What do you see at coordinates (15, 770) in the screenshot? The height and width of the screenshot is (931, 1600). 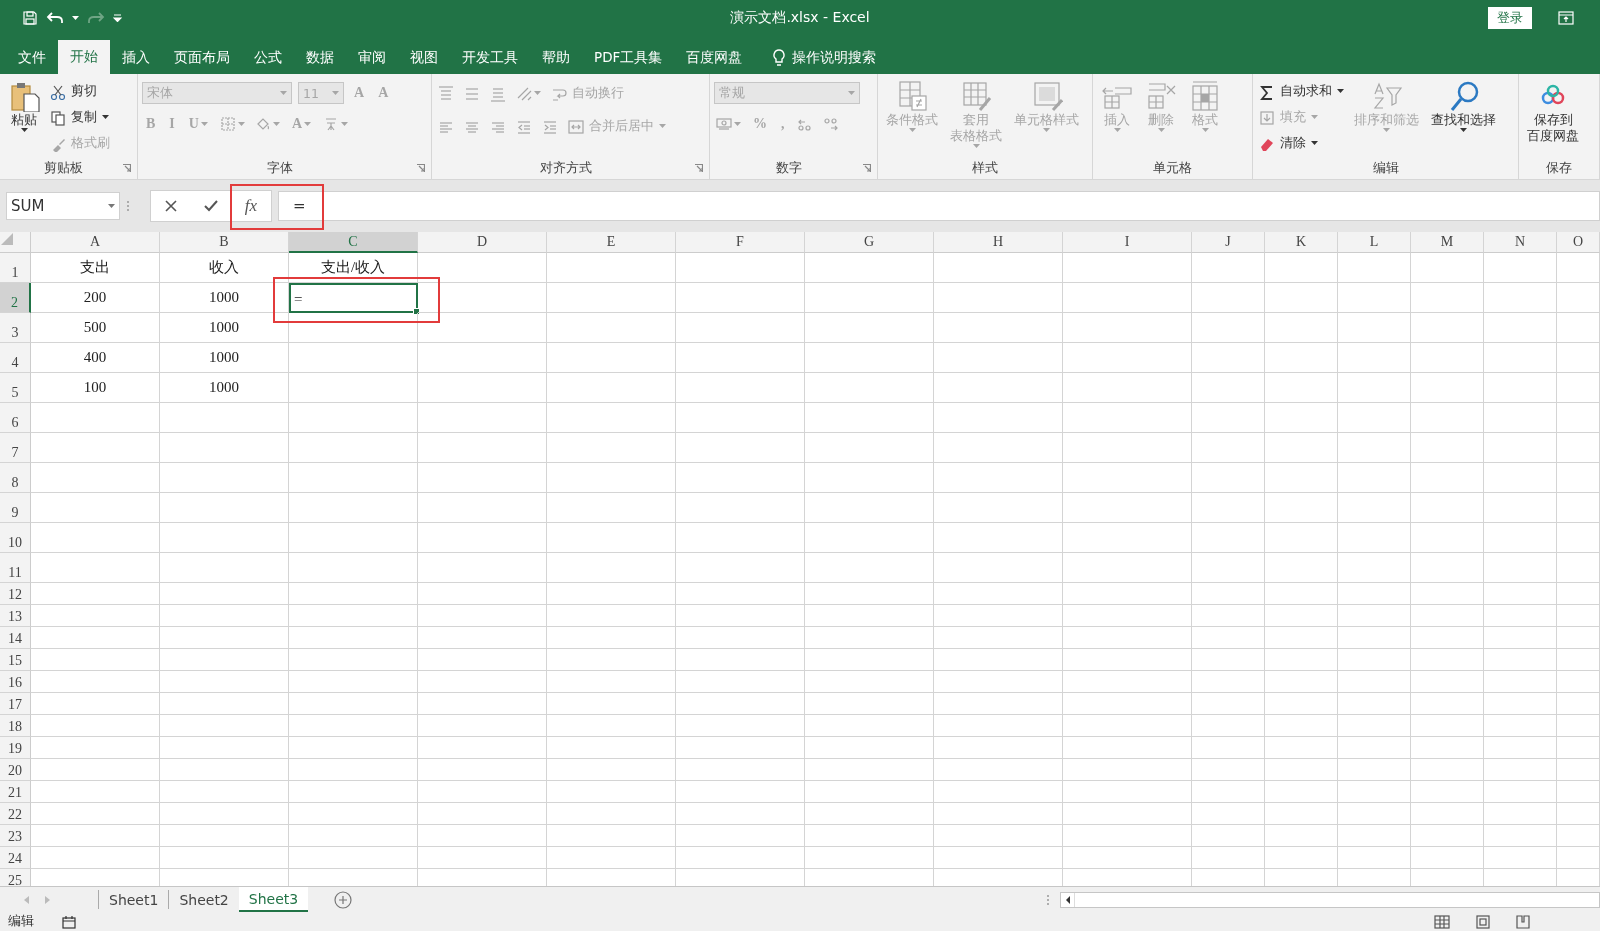 I see `row-header: 20` at bounding box center [15, 770].